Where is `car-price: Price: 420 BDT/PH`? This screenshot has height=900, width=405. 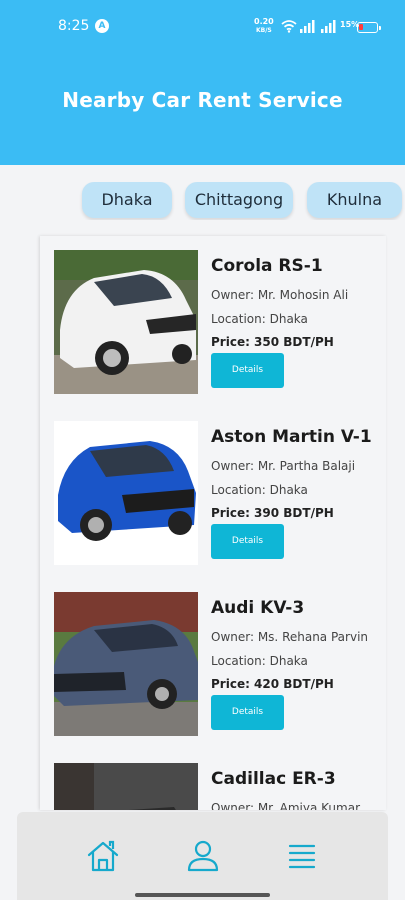
car-price: Price: 420 BDT/PH is located at coordinates (272, 684).